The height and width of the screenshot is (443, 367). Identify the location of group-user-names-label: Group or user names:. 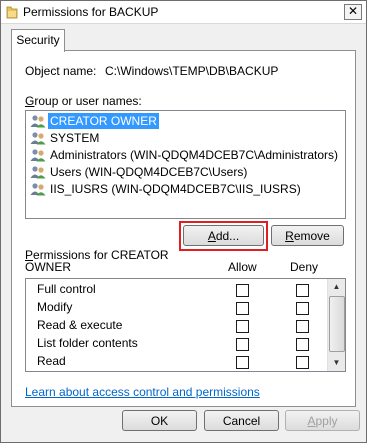
(83, 101).